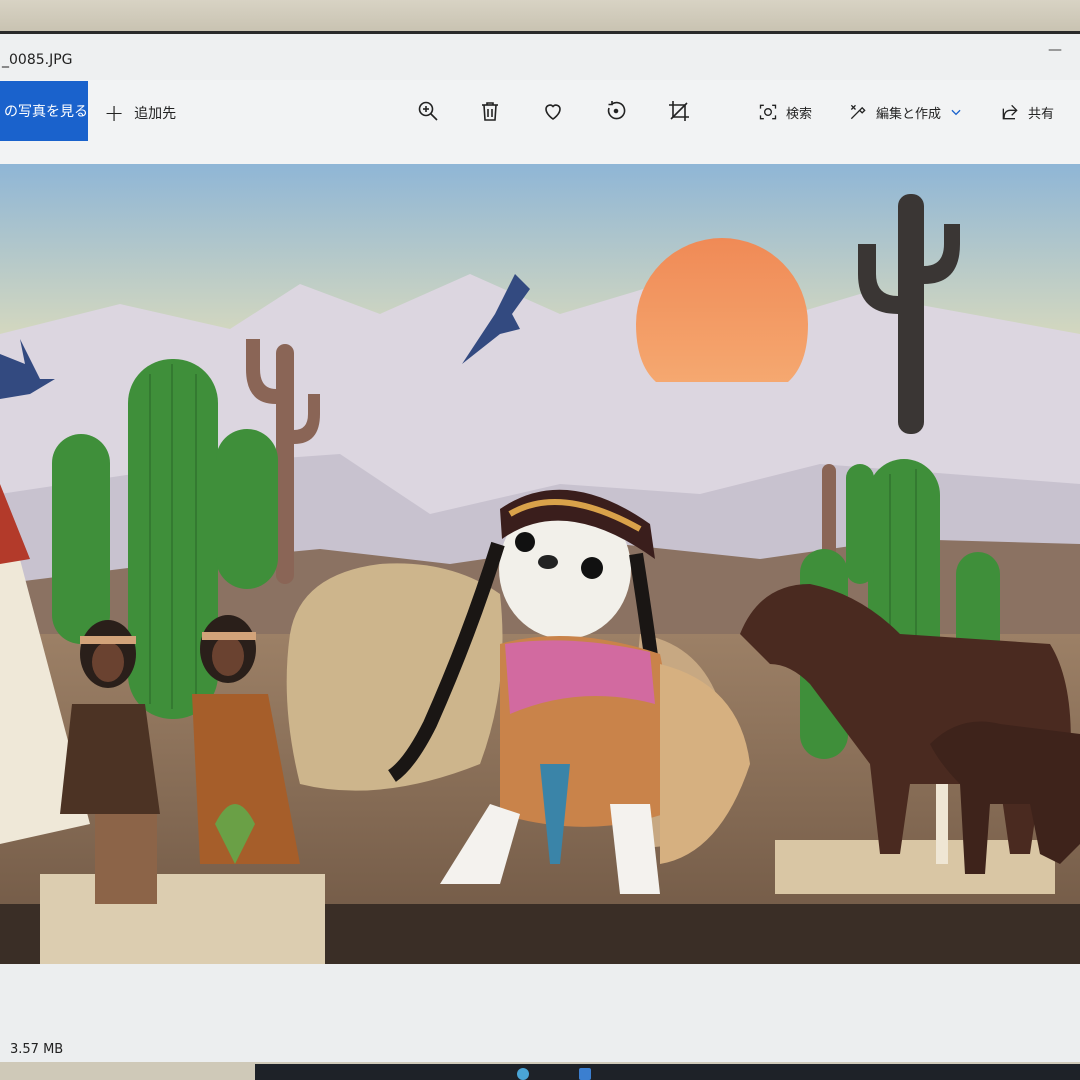  What do you see at coordinates (1041, 114) in the screenshot?
I see `share-label: 共有` at bounding box center [1041, 114].